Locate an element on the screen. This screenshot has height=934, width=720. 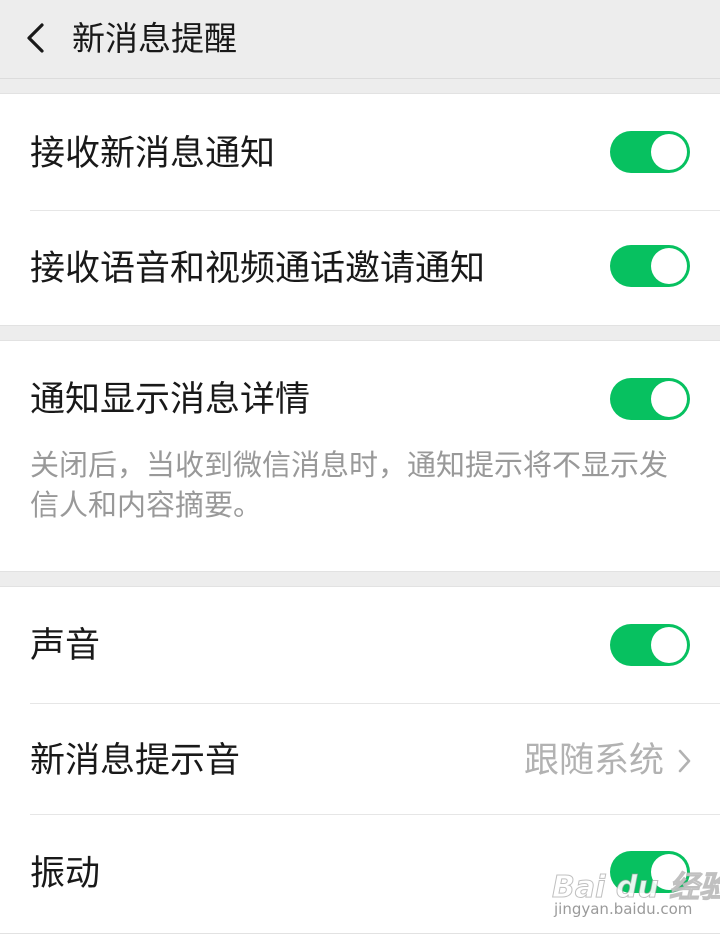
show-details-toggle is located at coordinates (650, 399).